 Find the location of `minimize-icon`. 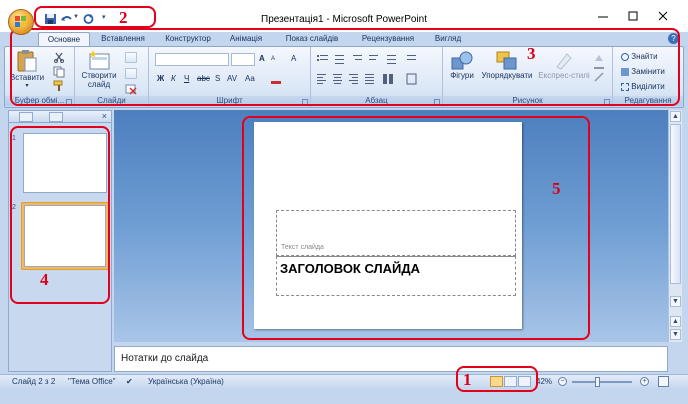

minimize-icon is located at coordinates (603, 17).